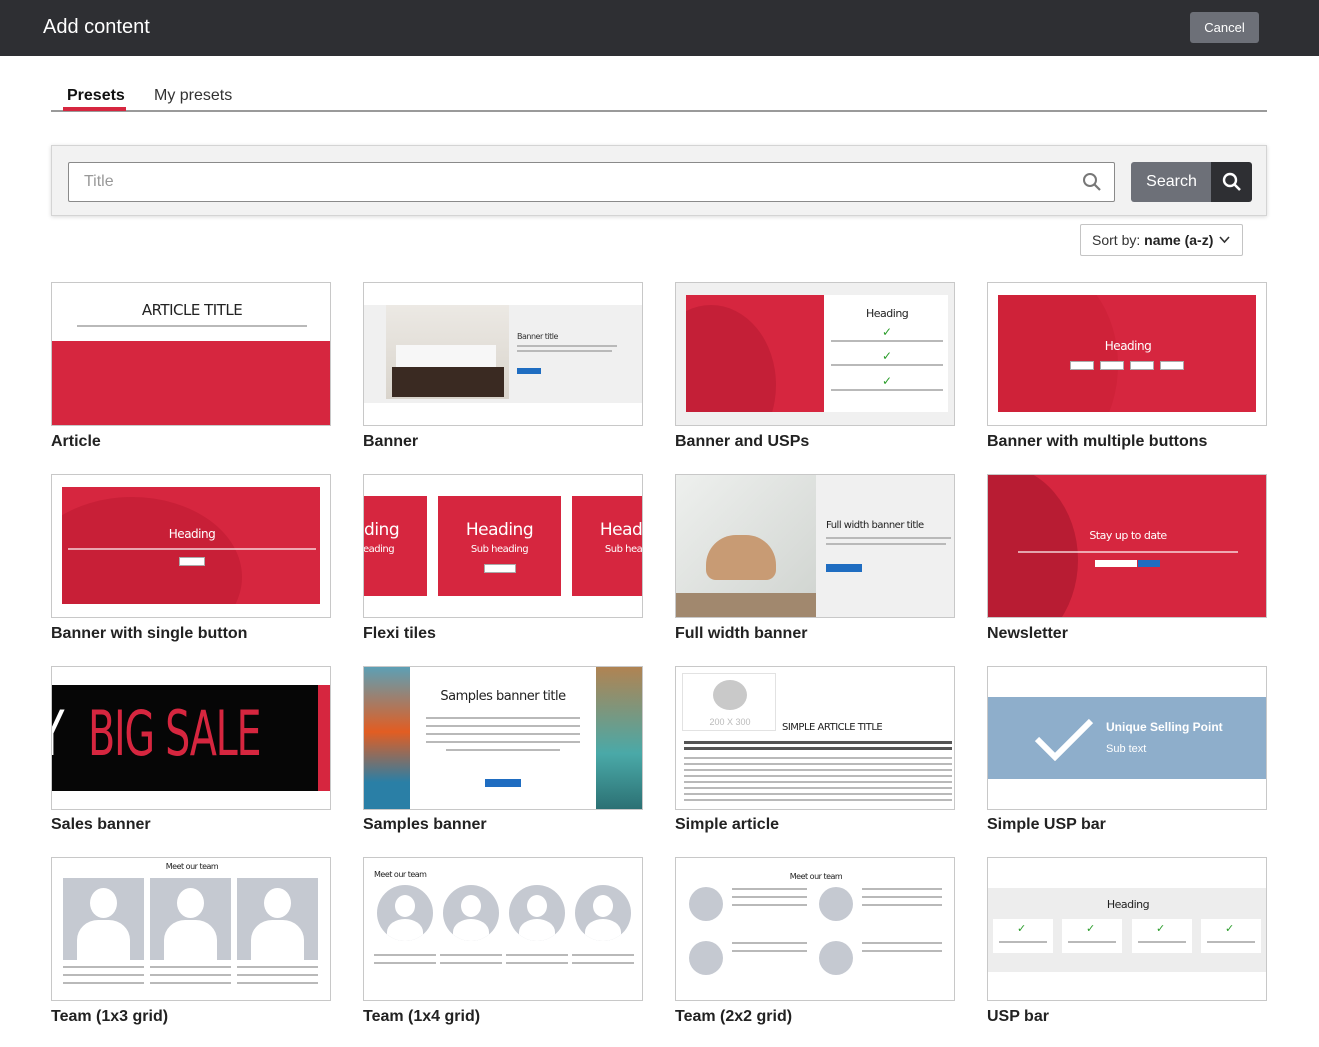  I want to click on preset-card-banner-and-usps: Heading ✓ ✓ ✓, so click(815, 354).